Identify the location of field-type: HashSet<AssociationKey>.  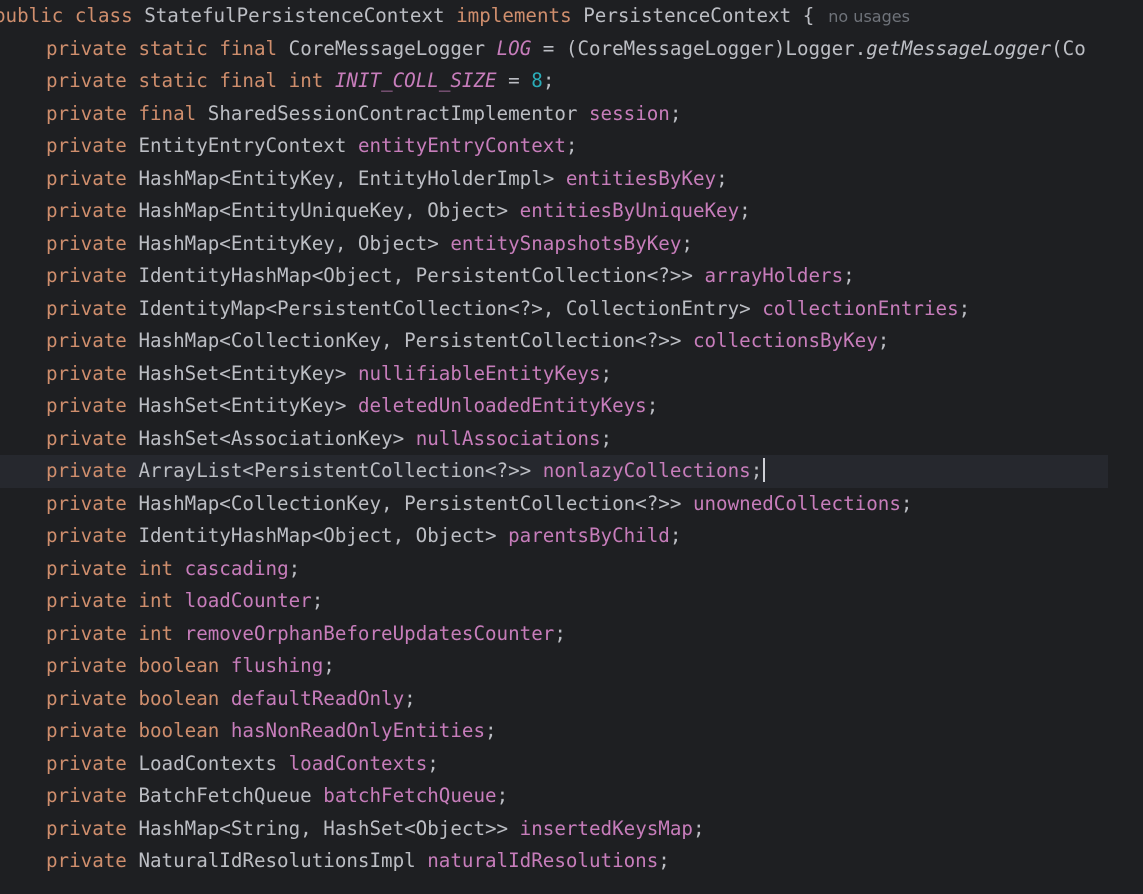
(271, 438).